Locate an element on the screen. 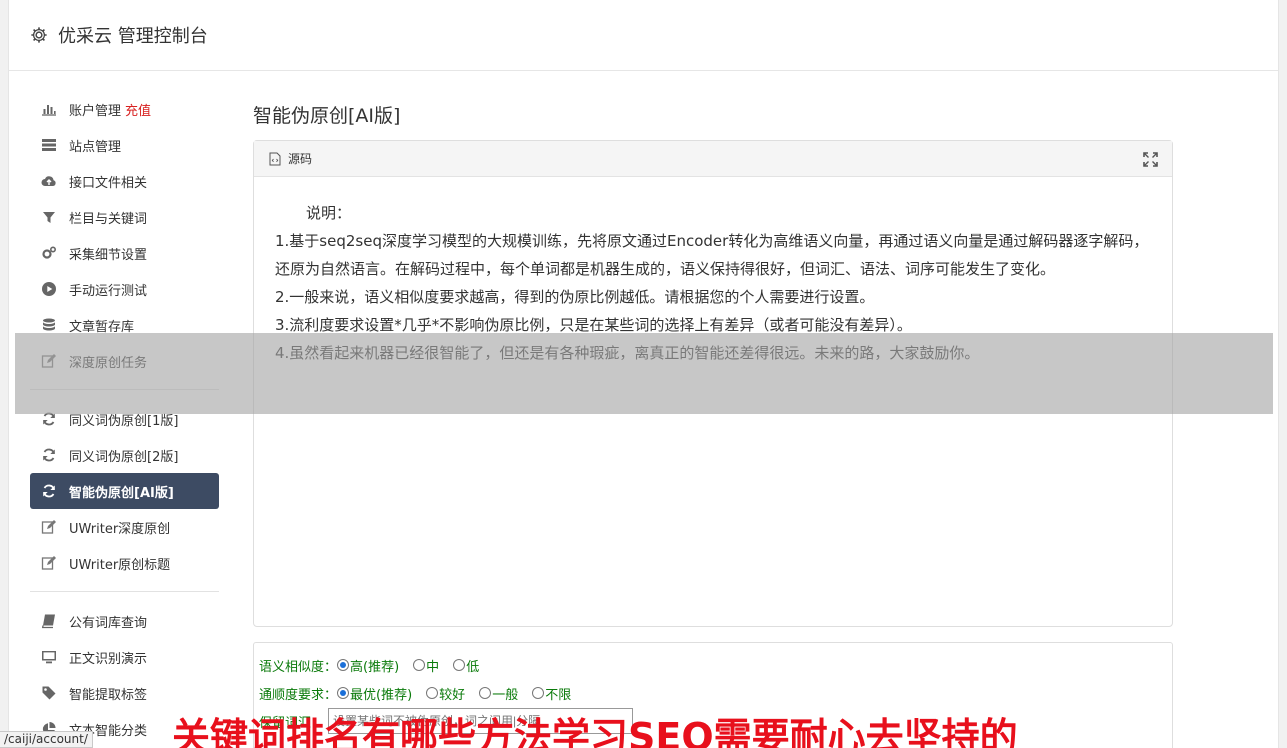 The image size is (1287, 748). sidebar-item-group1-6: 文章暂存库 is located at coordinates (124, 325).